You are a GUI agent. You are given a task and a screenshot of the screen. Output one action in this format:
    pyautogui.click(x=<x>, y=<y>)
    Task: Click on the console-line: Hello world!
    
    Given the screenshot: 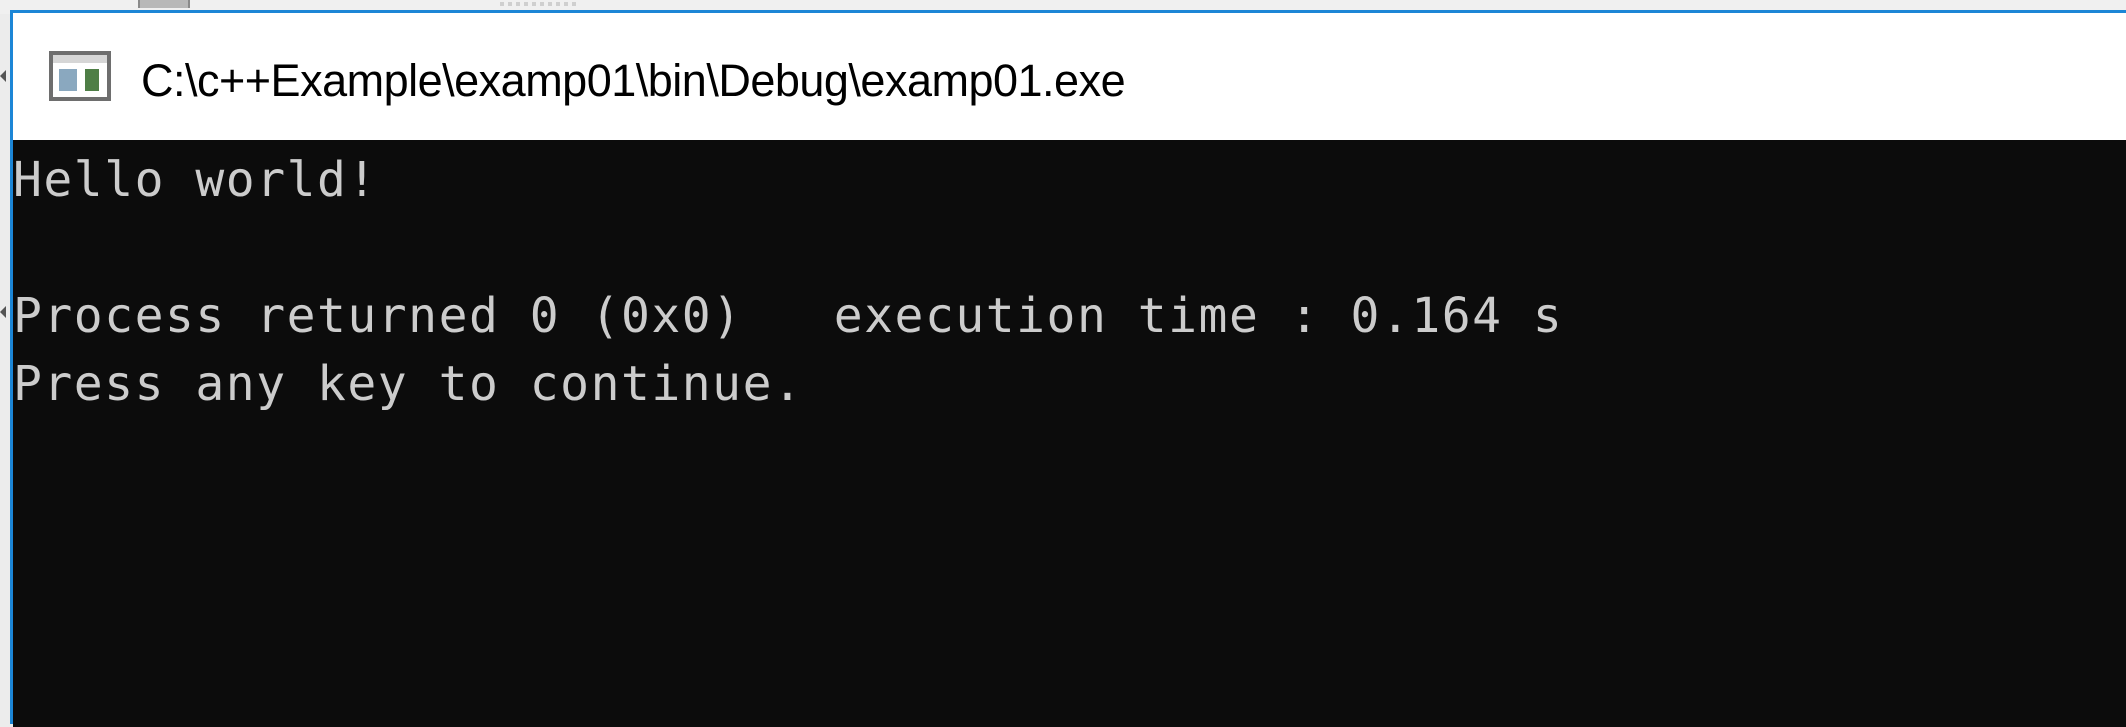 What is the action you would take?
    pyautogui.click(x=195, y=180)
    